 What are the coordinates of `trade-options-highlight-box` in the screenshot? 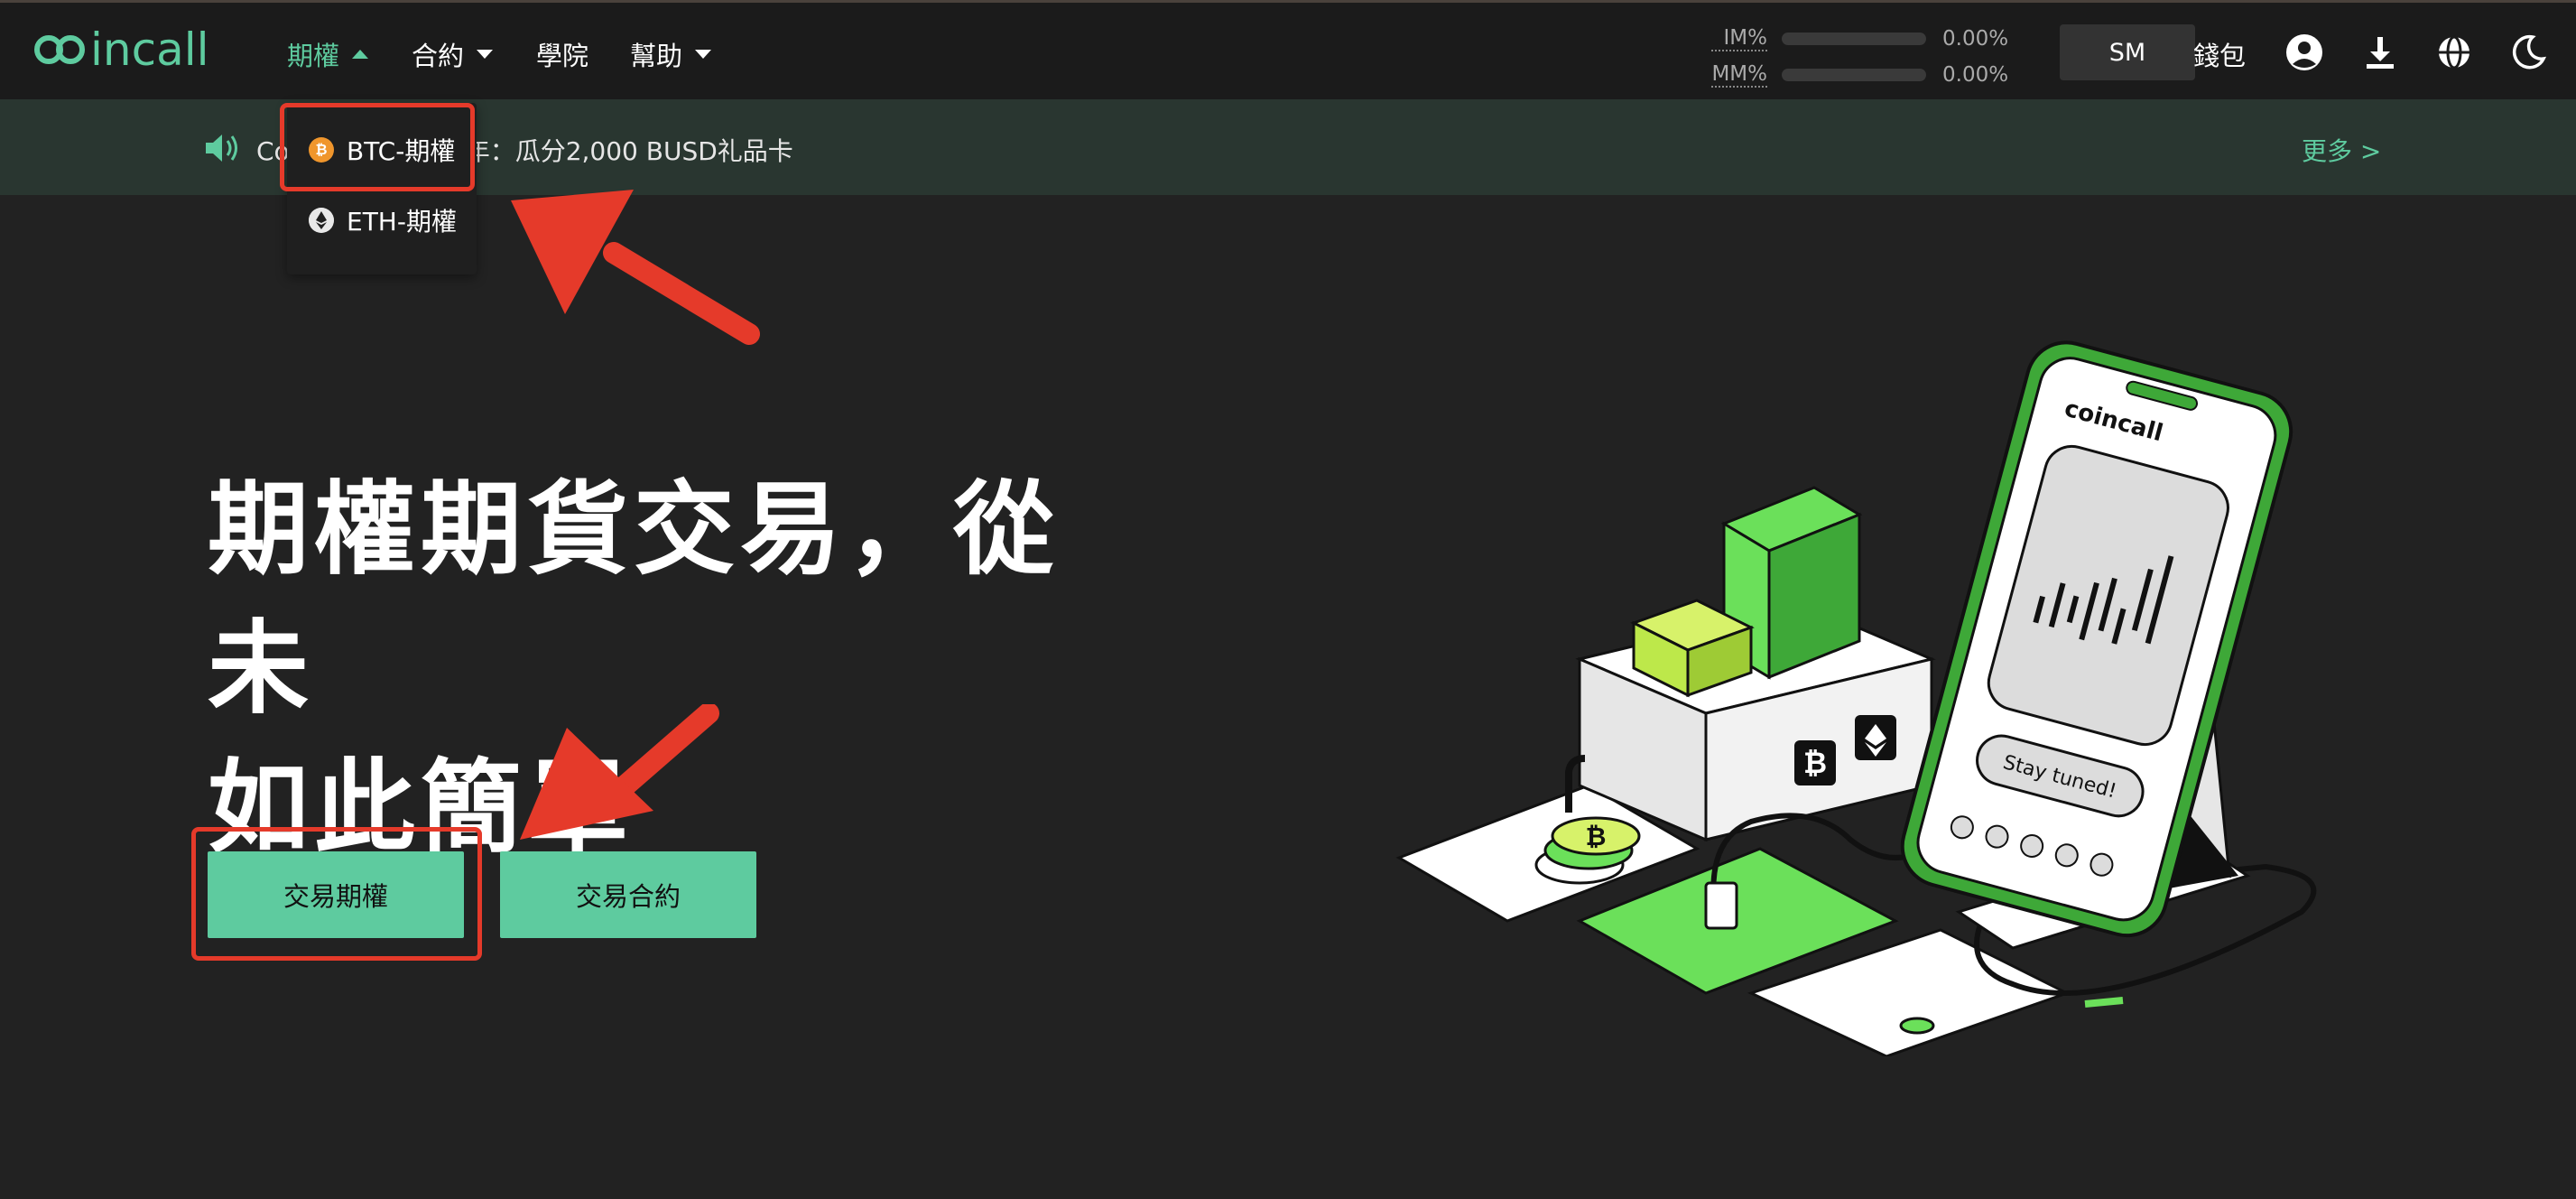 It's located at (336, 894).